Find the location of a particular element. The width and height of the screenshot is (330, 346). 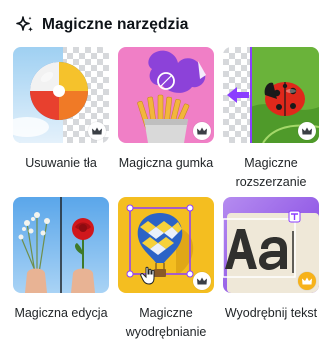

tool-grab-text: Wyodrębnij tekst is located at coordinates (271, 260).